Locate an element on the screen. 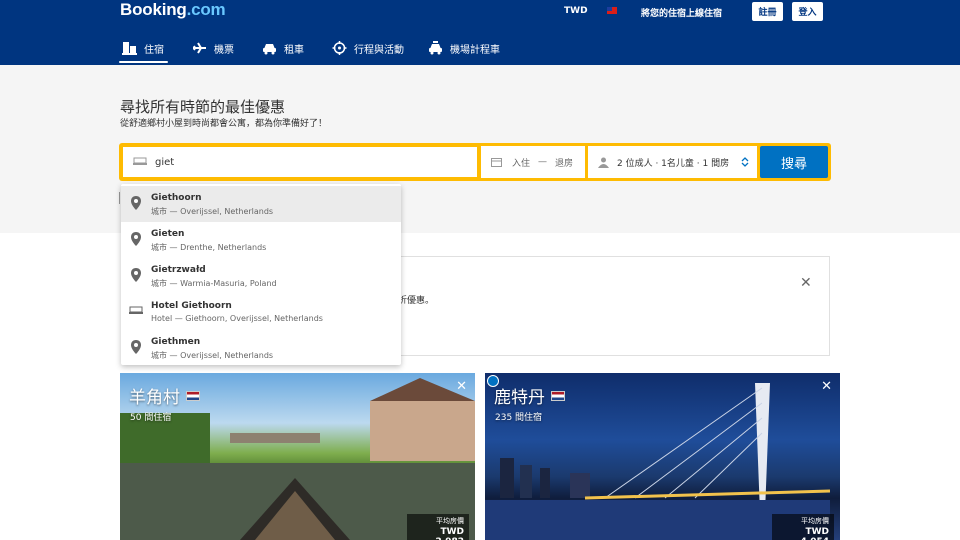  price-box: 平均房價 TWD 4,054 is located at coordinates (803, 527).